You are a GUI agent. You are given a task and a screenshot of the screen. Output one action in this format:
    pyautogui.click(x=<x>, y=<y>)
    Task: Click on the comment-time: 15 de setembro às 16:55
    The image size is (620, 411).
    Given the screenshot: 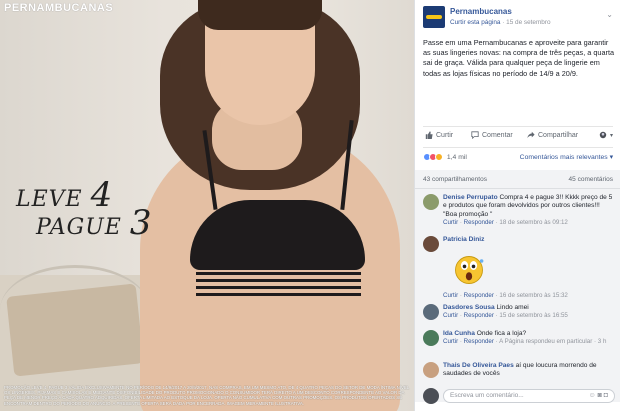 What is the action you would take?
    pyautogui.click(x=533, y=315)
    